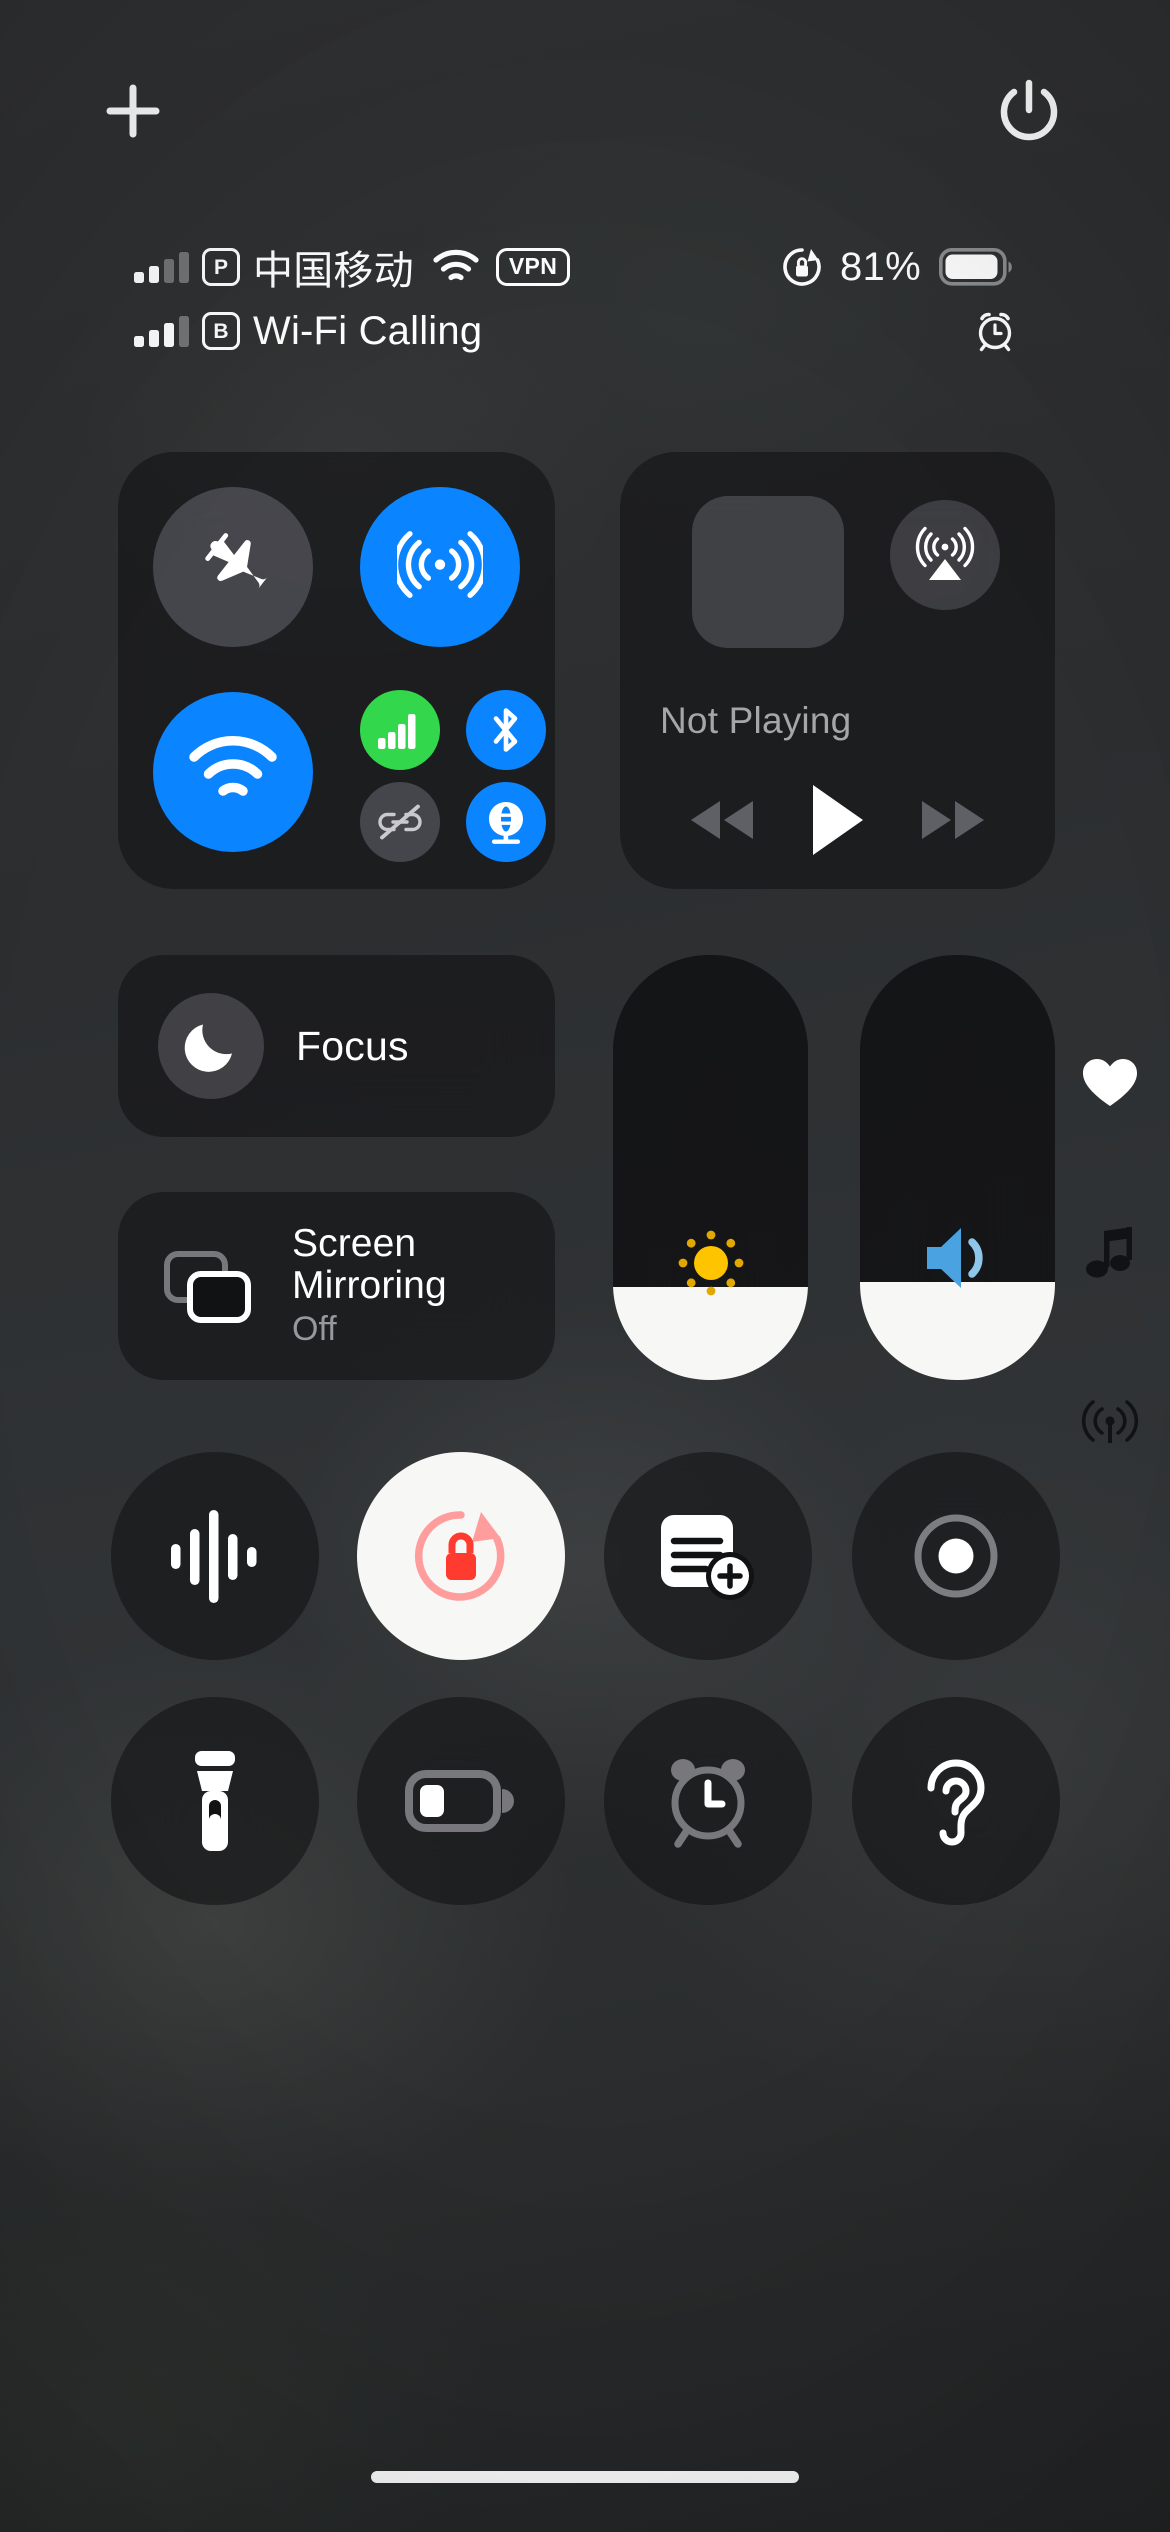  Describe the element at coordinates (368, 330) in the screenshot. I see `wifi-calling-label: Wi-Fi Calling` at that location.